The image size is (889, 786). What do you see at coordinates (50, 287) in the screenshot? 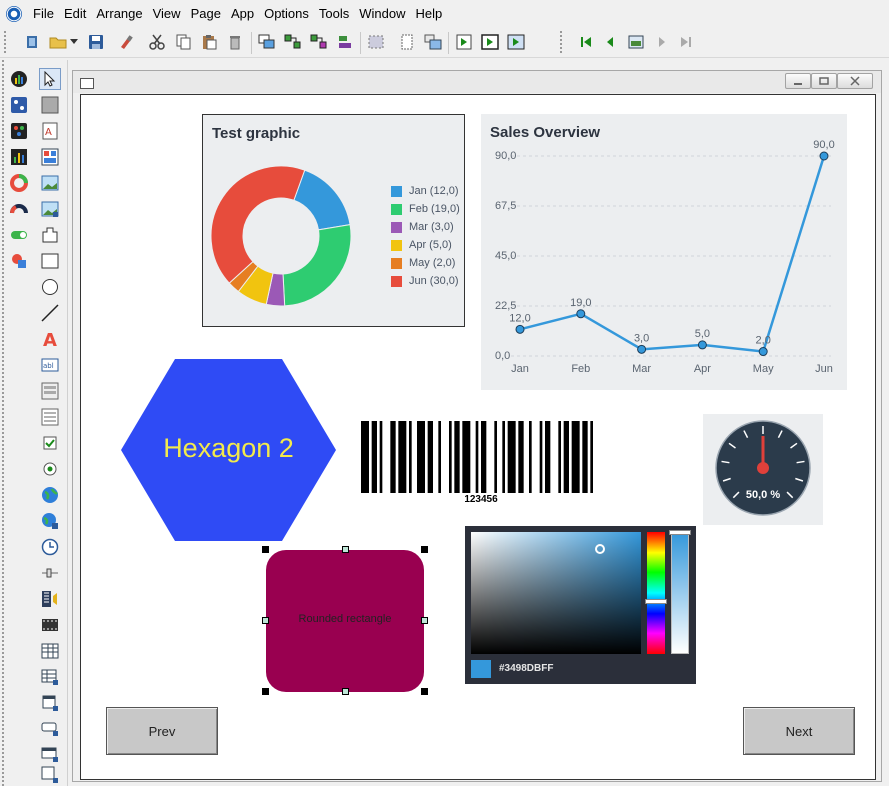
I see `ellipse-icon` at bounding box center [50, 287].